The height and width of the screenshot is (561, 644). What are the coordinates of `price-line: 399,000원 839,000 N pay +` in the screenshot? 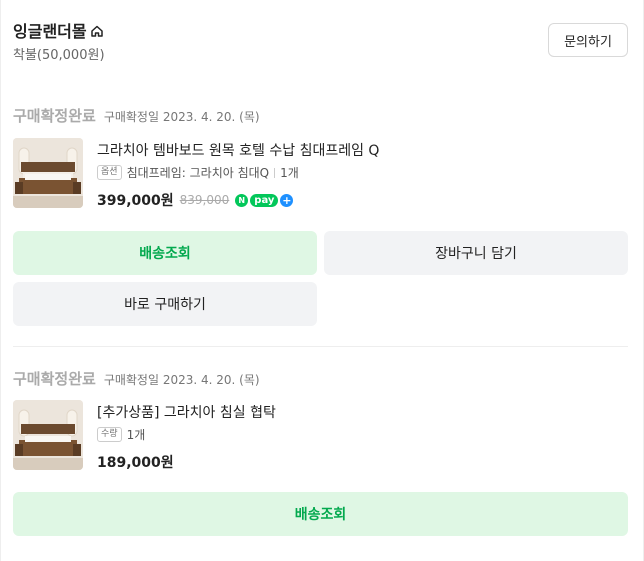 It's located at (195, 200).